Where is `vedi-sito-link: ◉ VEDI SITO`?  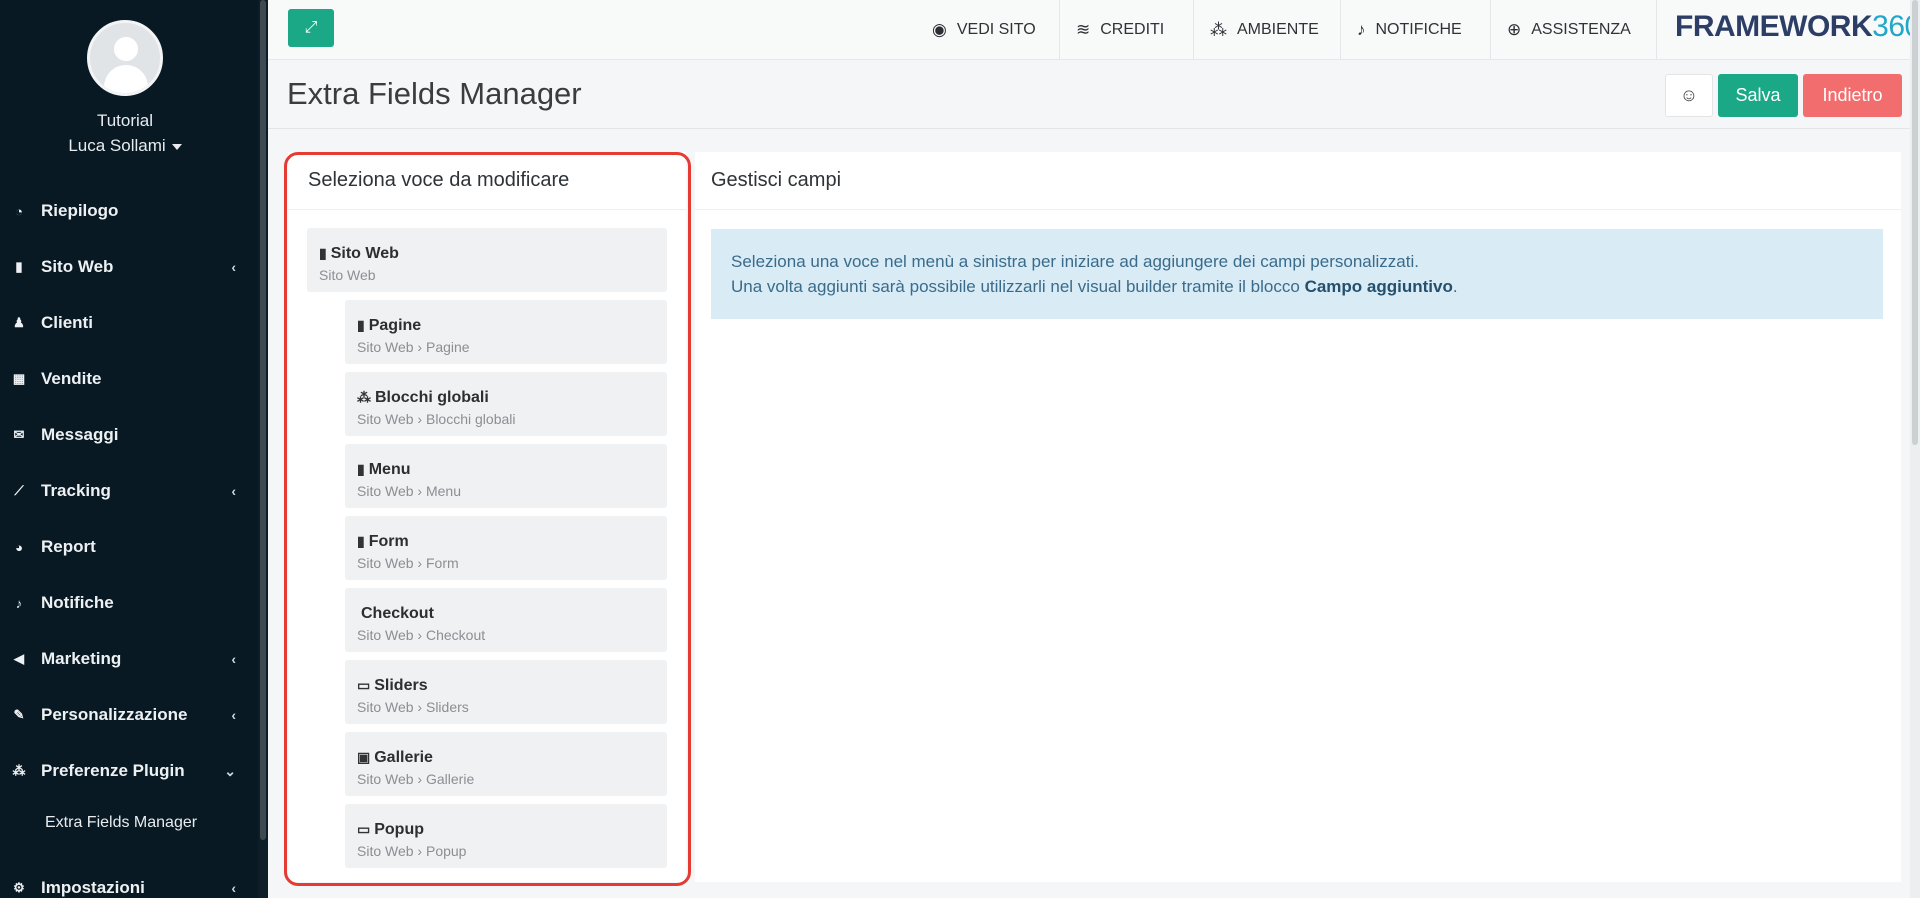
vedi-sito-link: ◉ VEDI SITO is located at coordinates (976, 30).